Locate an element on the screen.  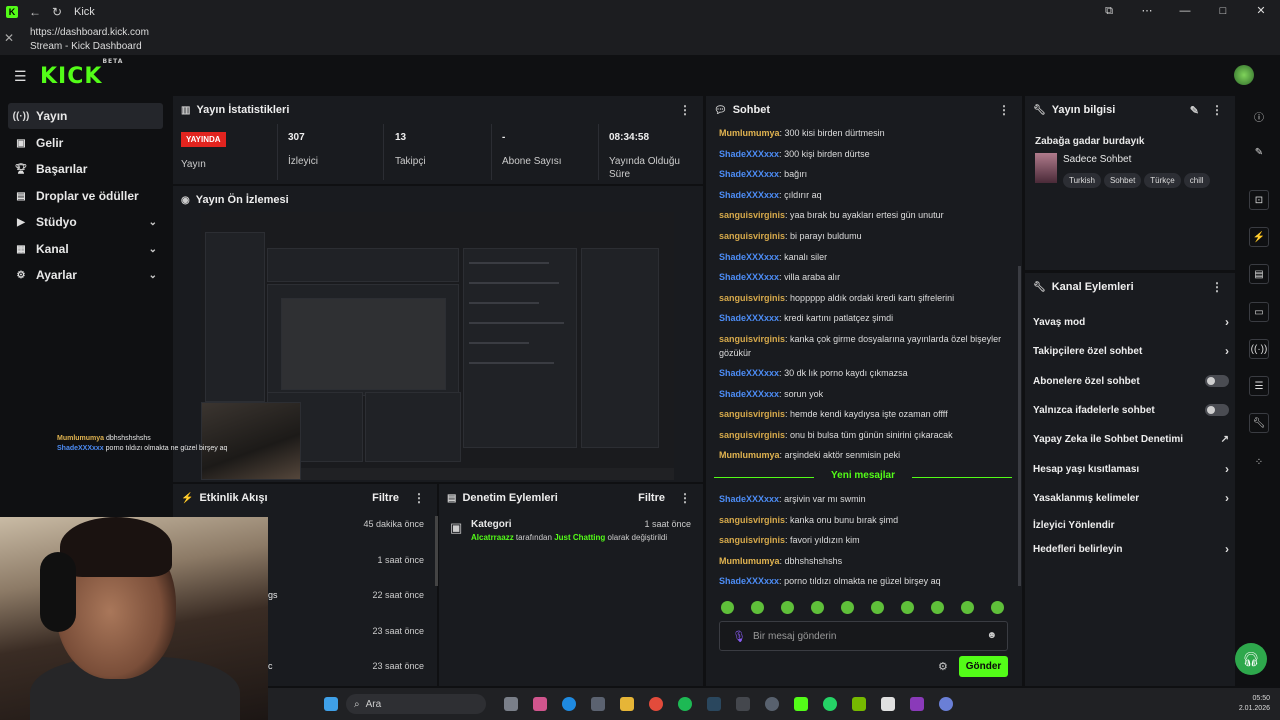
taskbar-search: ⌕ Ara is located at coordinates (416, 704).